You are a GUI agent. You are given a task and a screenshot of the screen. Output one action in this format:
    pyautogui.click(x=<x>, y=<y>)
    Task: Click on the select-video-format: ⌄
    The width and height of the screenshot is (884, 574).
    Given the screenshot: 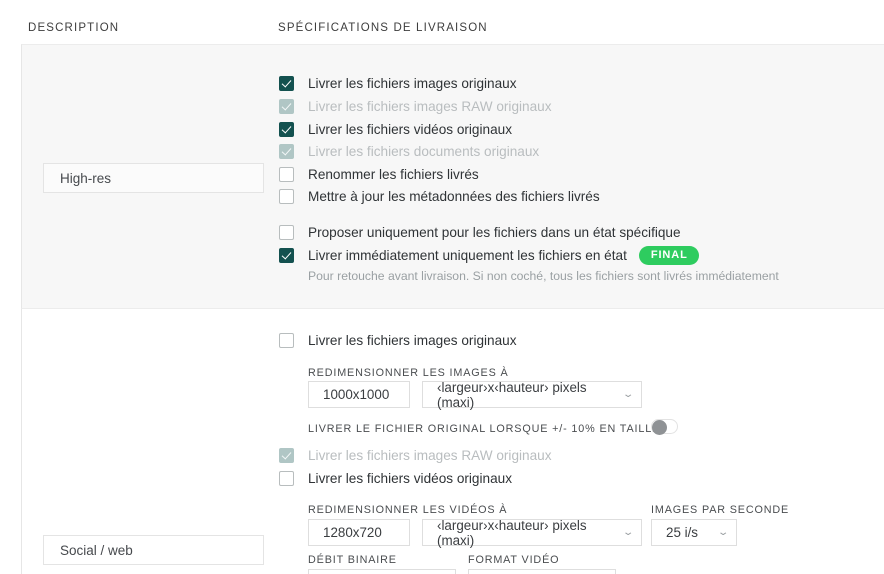 What is the action you would take?
    pyautogui.click(x=542, y=571)
    